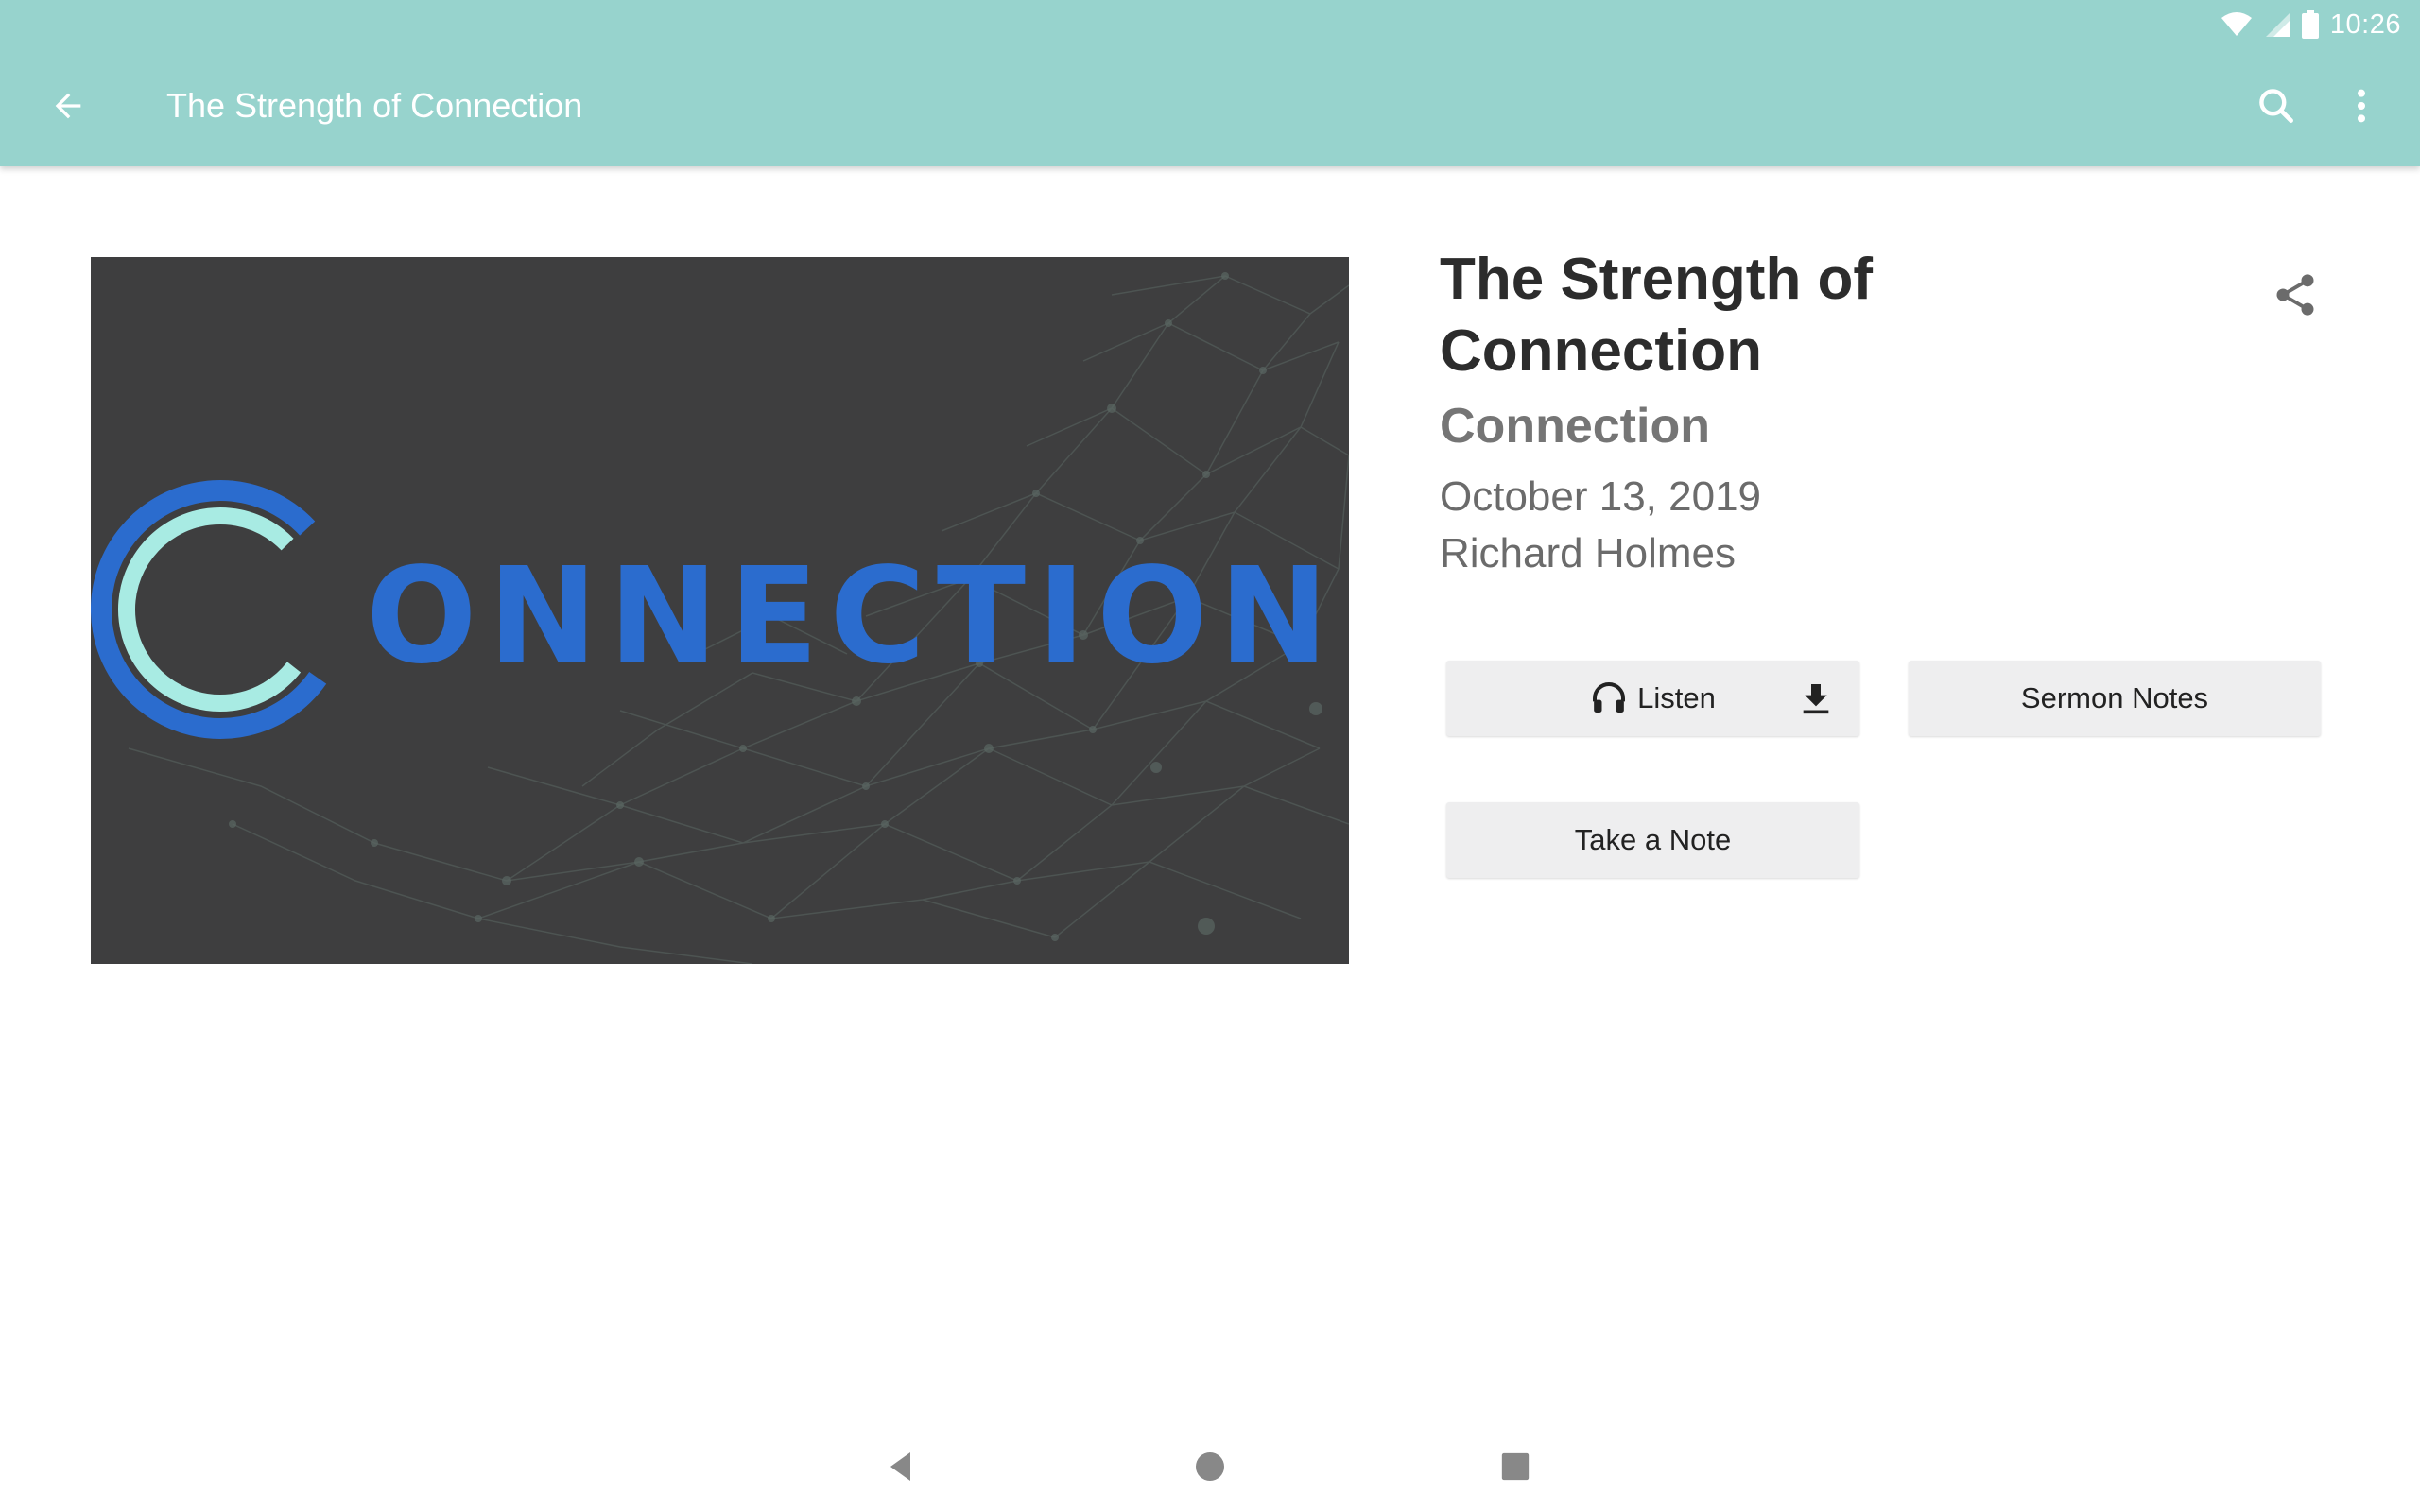 This screenshot has width=2420, height=1512. I want to click on speaker-name: Richard Holmes, so click(1588, 553).